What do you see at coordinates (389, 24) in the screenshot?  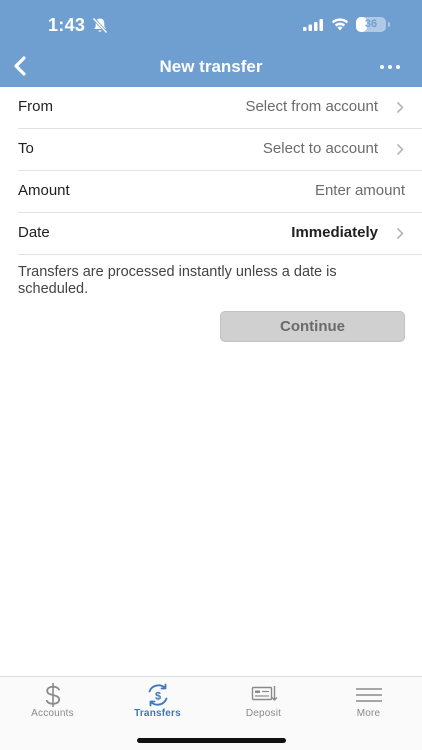 I see `battery-nub` at bounding box center [389, 24].